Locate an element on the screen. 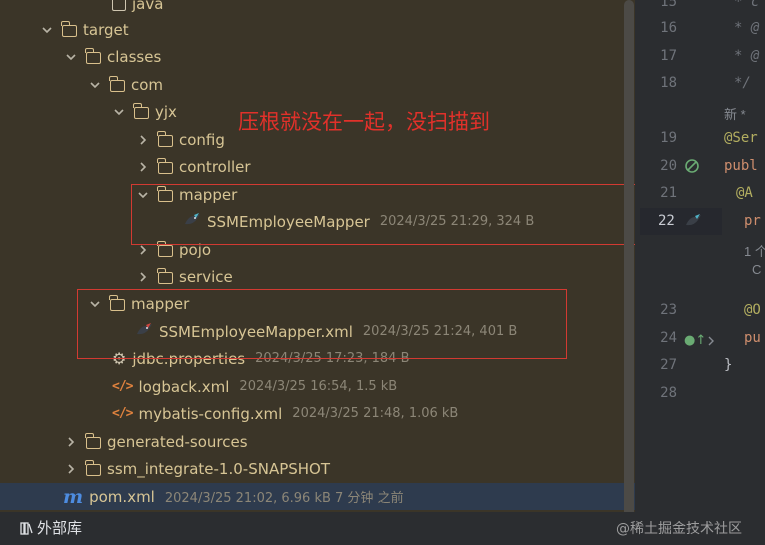  tree-row-generated-sources: generated-sources is located at coordinates (317, 441).